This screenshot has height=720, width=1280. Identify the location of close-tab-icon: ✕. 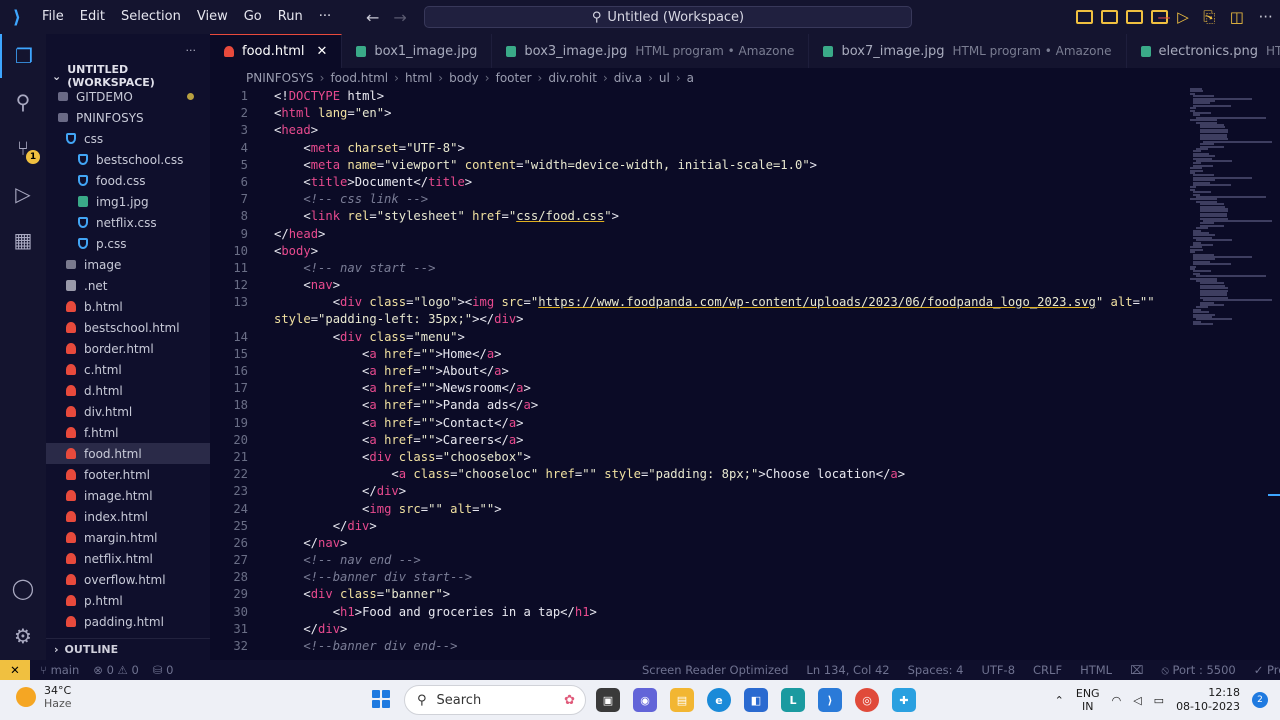
(321, 51).